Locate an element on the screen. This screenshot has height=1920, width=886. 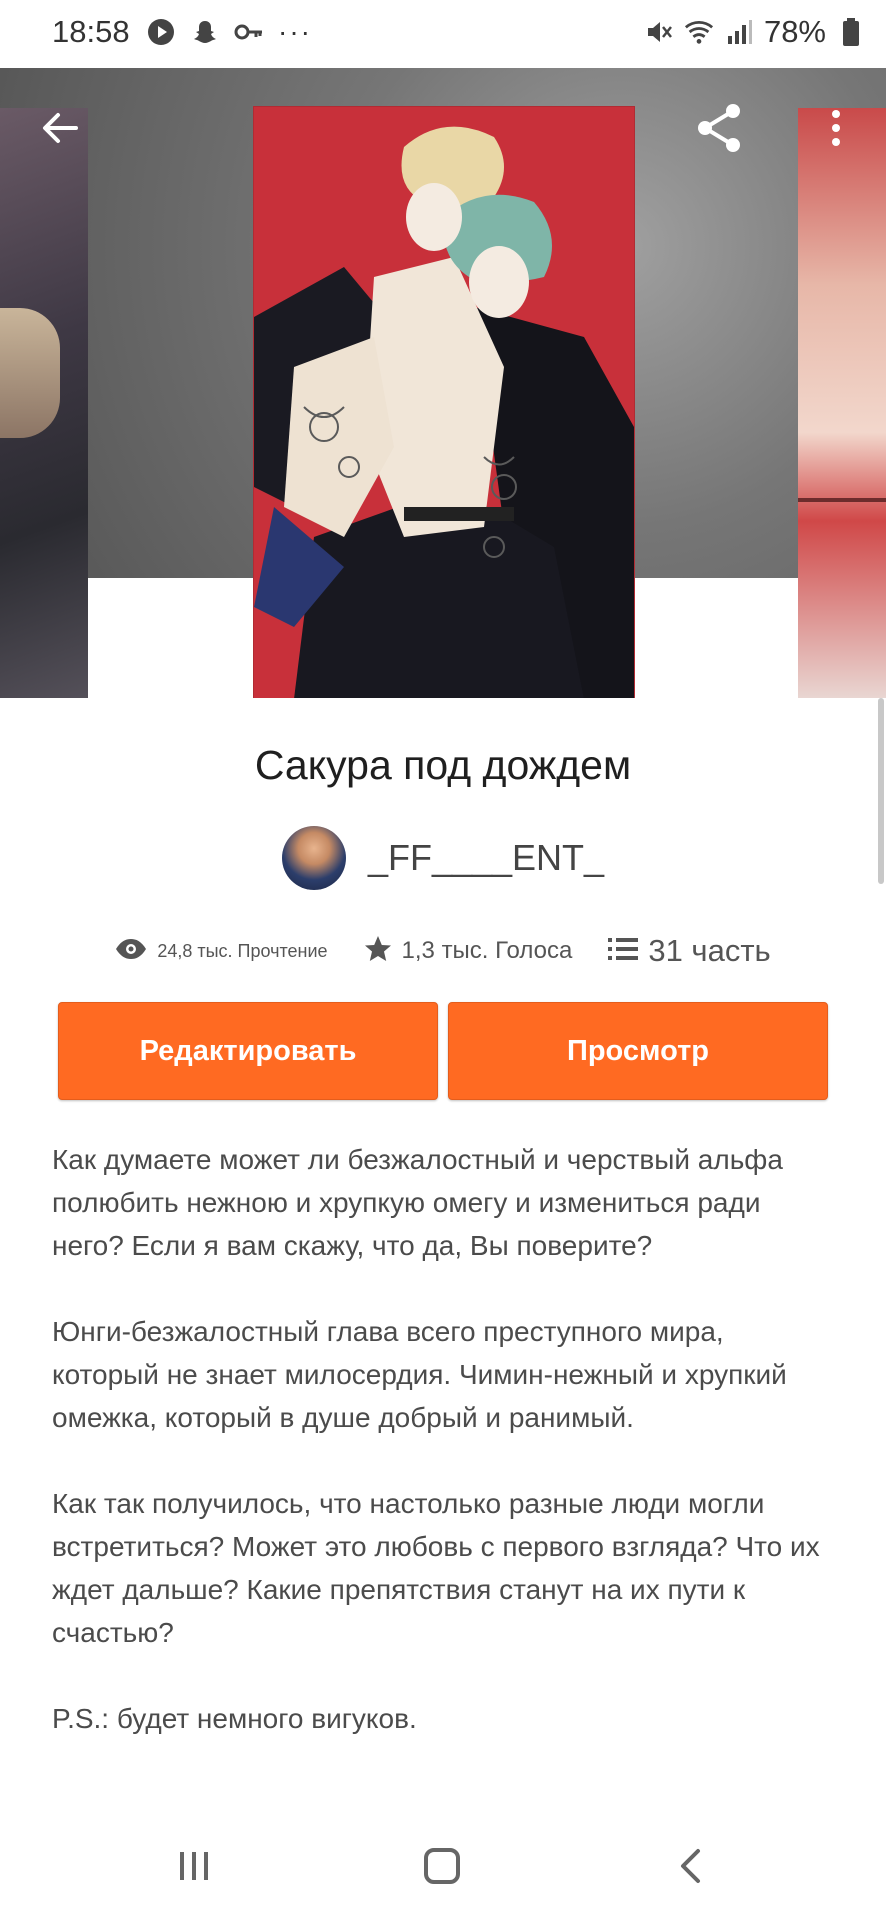
home-icon is located at coordinates (442, 1866).